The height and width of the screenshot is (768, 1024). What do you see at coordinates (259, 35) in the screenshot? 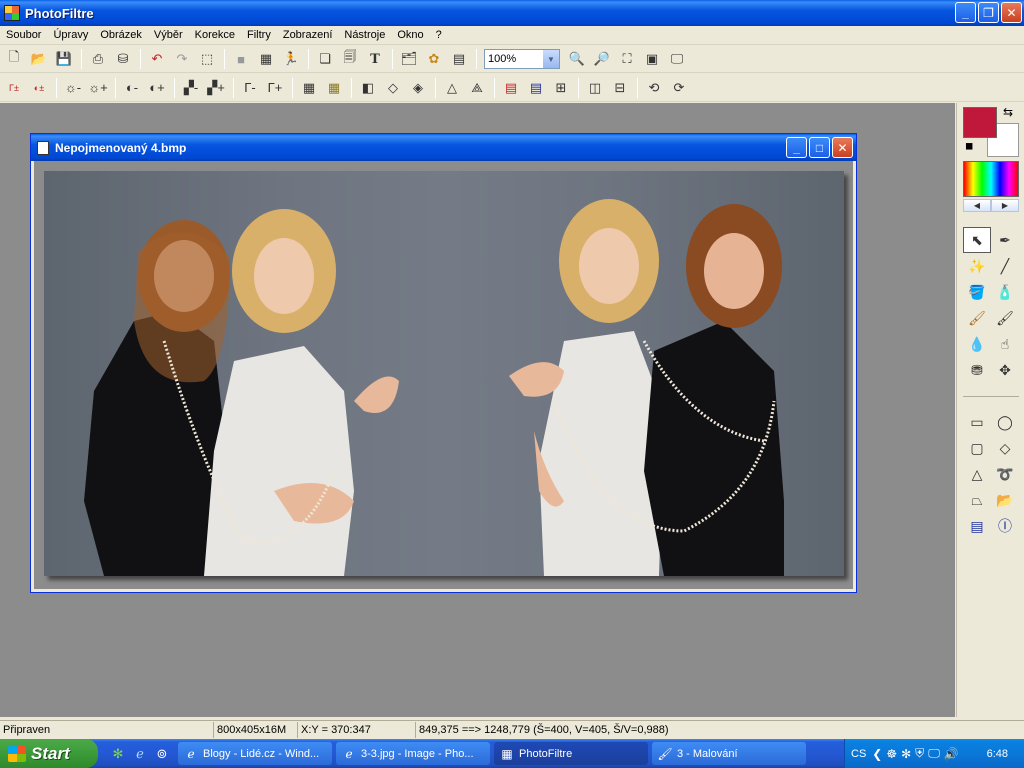
I see `menu-filtry: Filtry` at bounding box center [259, 35].